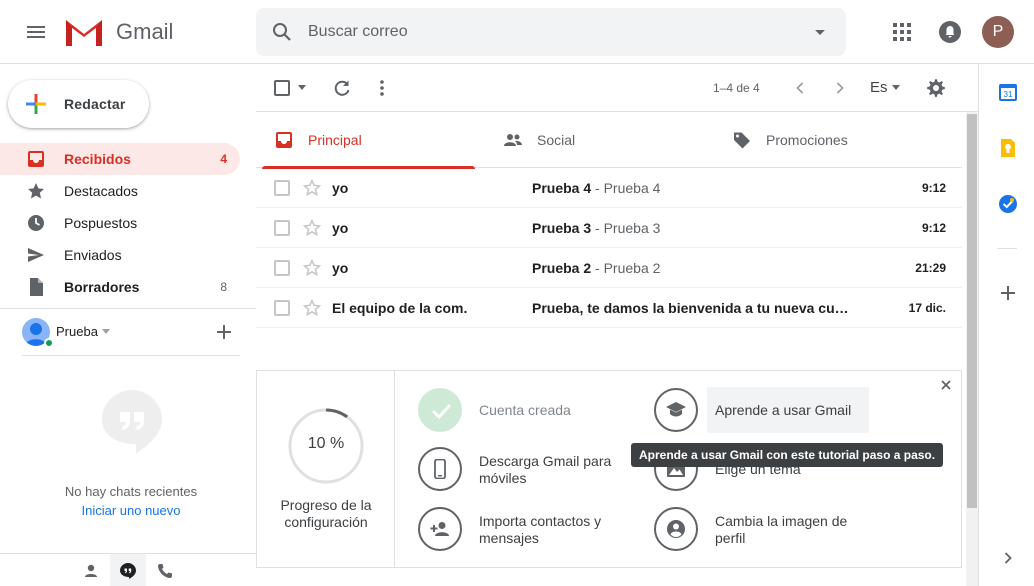 Image resolution: width=1034 pixels, height=586 pixels. I want to click on compose-button: Redactar, so click(78, 104).